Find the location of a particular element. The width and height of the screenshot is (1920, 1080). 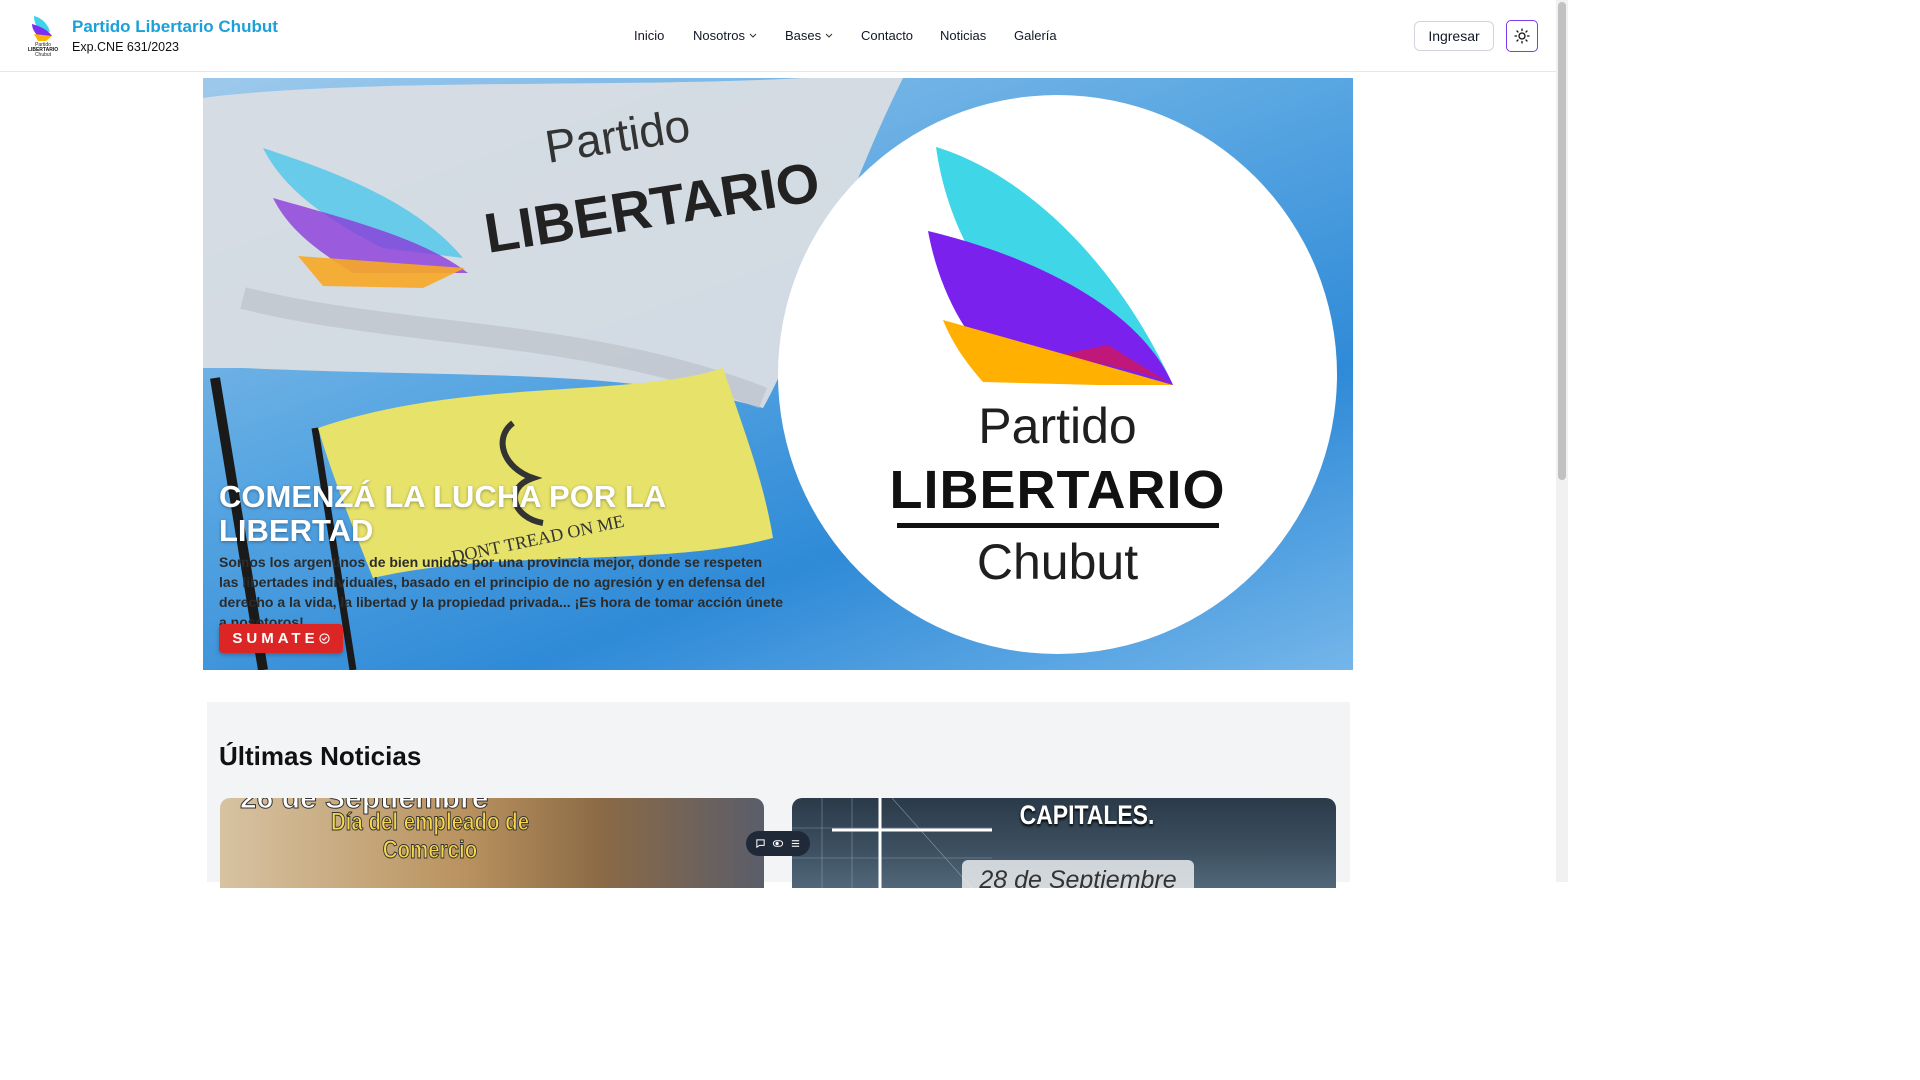

circle-text-libertario: LIBERTARIO is located at coordinates (1057, 490).